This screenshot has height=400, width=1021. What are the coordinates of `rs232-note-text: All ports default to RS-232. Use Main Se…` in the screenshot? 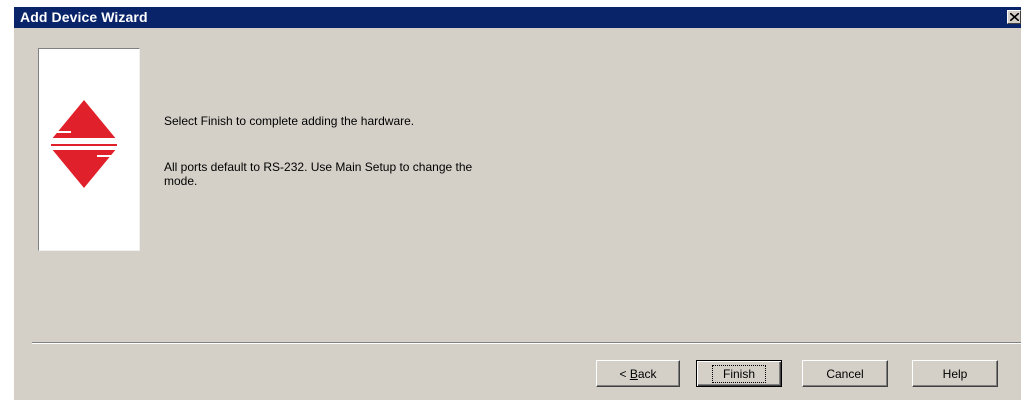 It's located at (318, 174).